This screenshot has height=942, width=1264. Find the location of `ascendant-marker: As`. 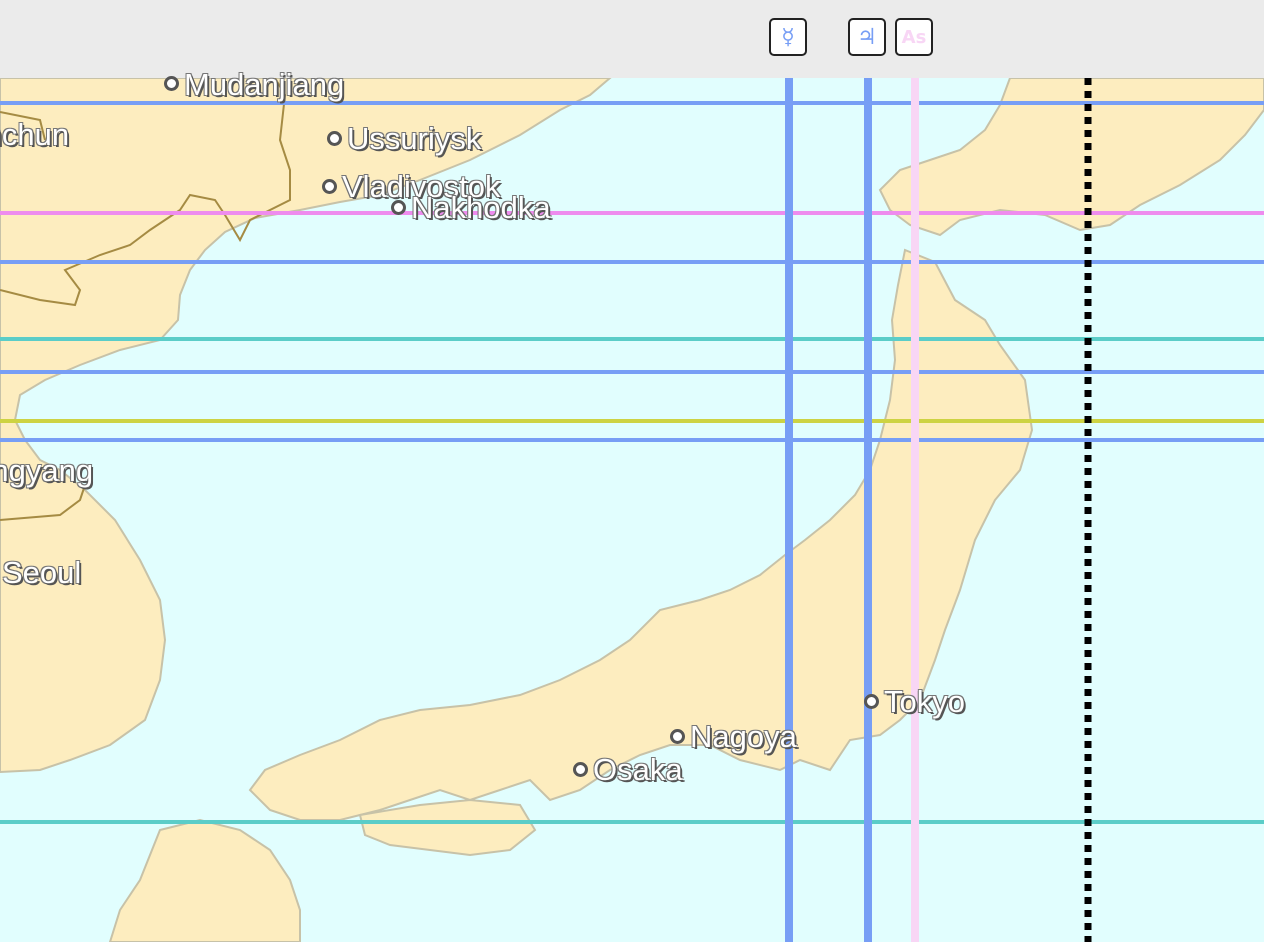

ascendant-marker: As is located at coordinates (914, 37).